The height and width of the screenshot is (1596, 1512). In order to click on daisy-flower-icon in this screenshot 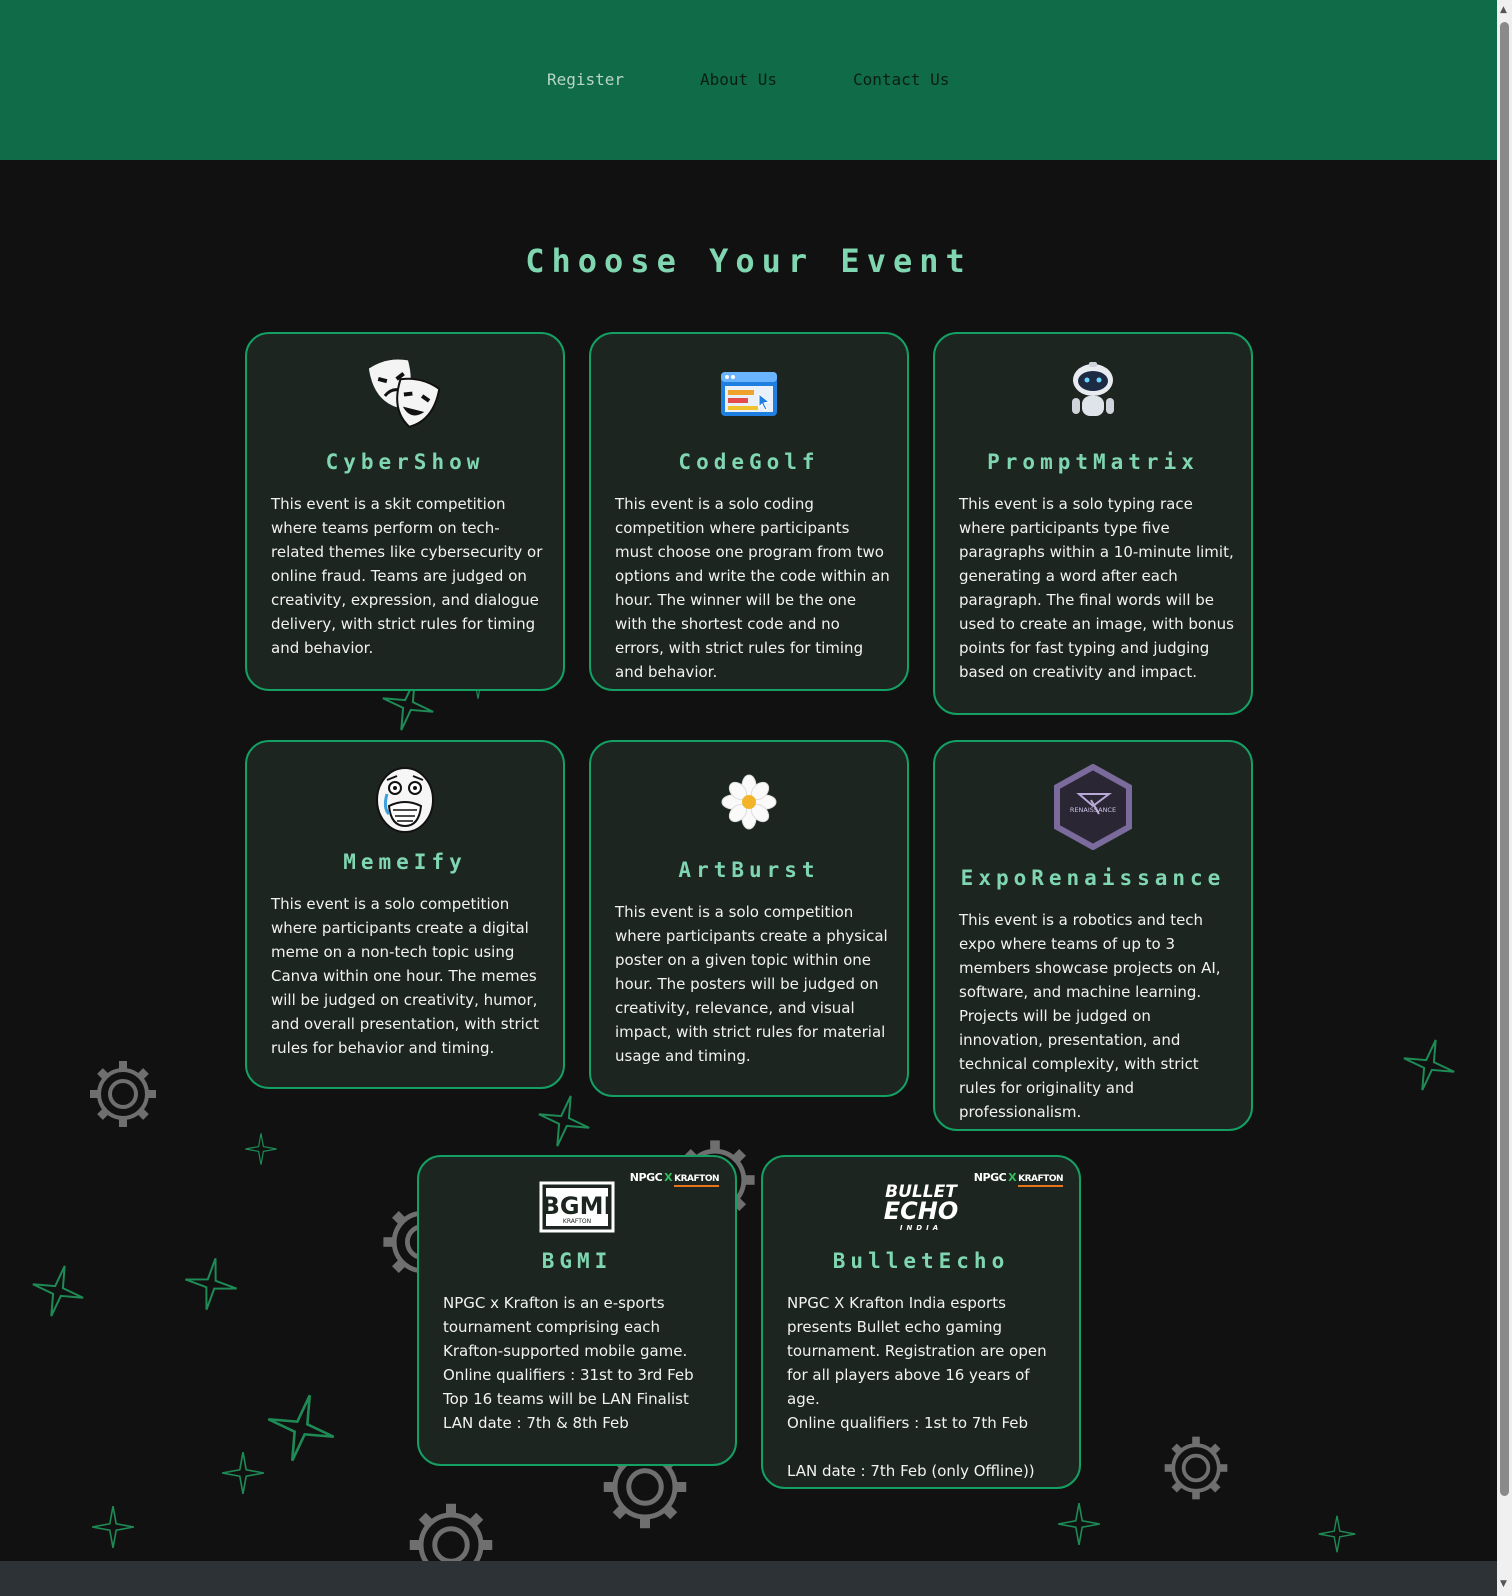, I will do `click(749, 802)`.